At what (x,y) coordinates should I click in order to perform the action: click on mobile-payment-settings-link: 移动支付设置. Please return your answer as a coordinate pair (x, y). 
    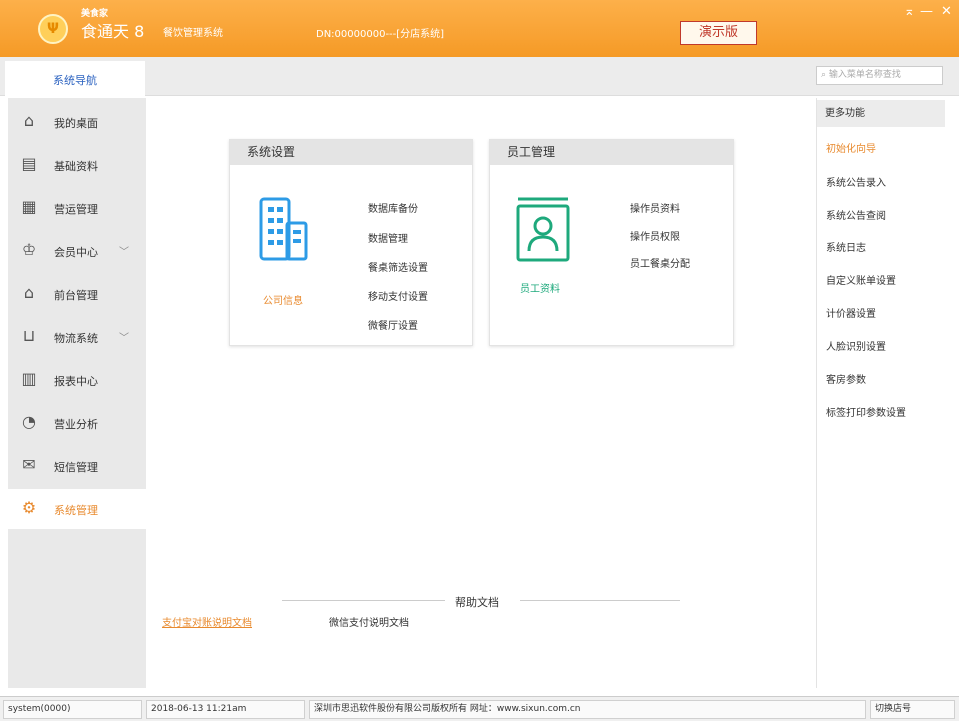
    Looking at the image, I should click on (398, 295).